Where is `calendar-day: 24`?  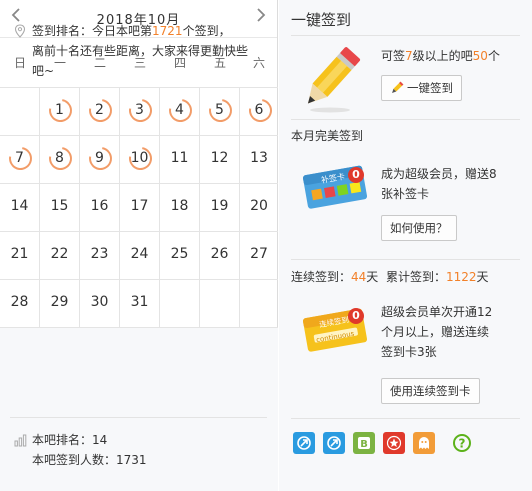
calendar-day: 24 is located at coordinates (140, 255).